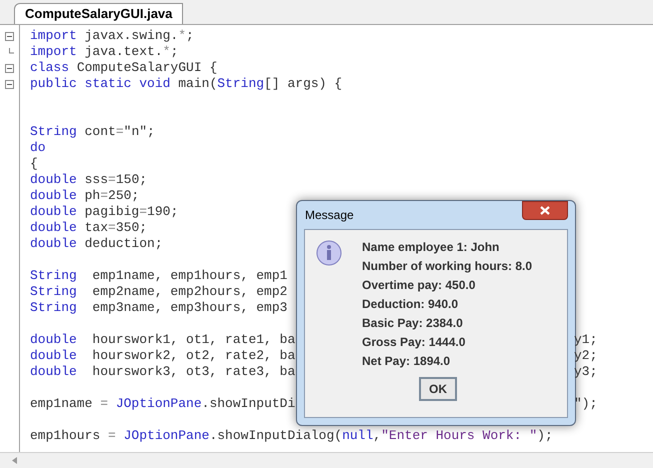 The image size is (653, 468). I want to click on code-line: double tax=350;, so click(89, 227).